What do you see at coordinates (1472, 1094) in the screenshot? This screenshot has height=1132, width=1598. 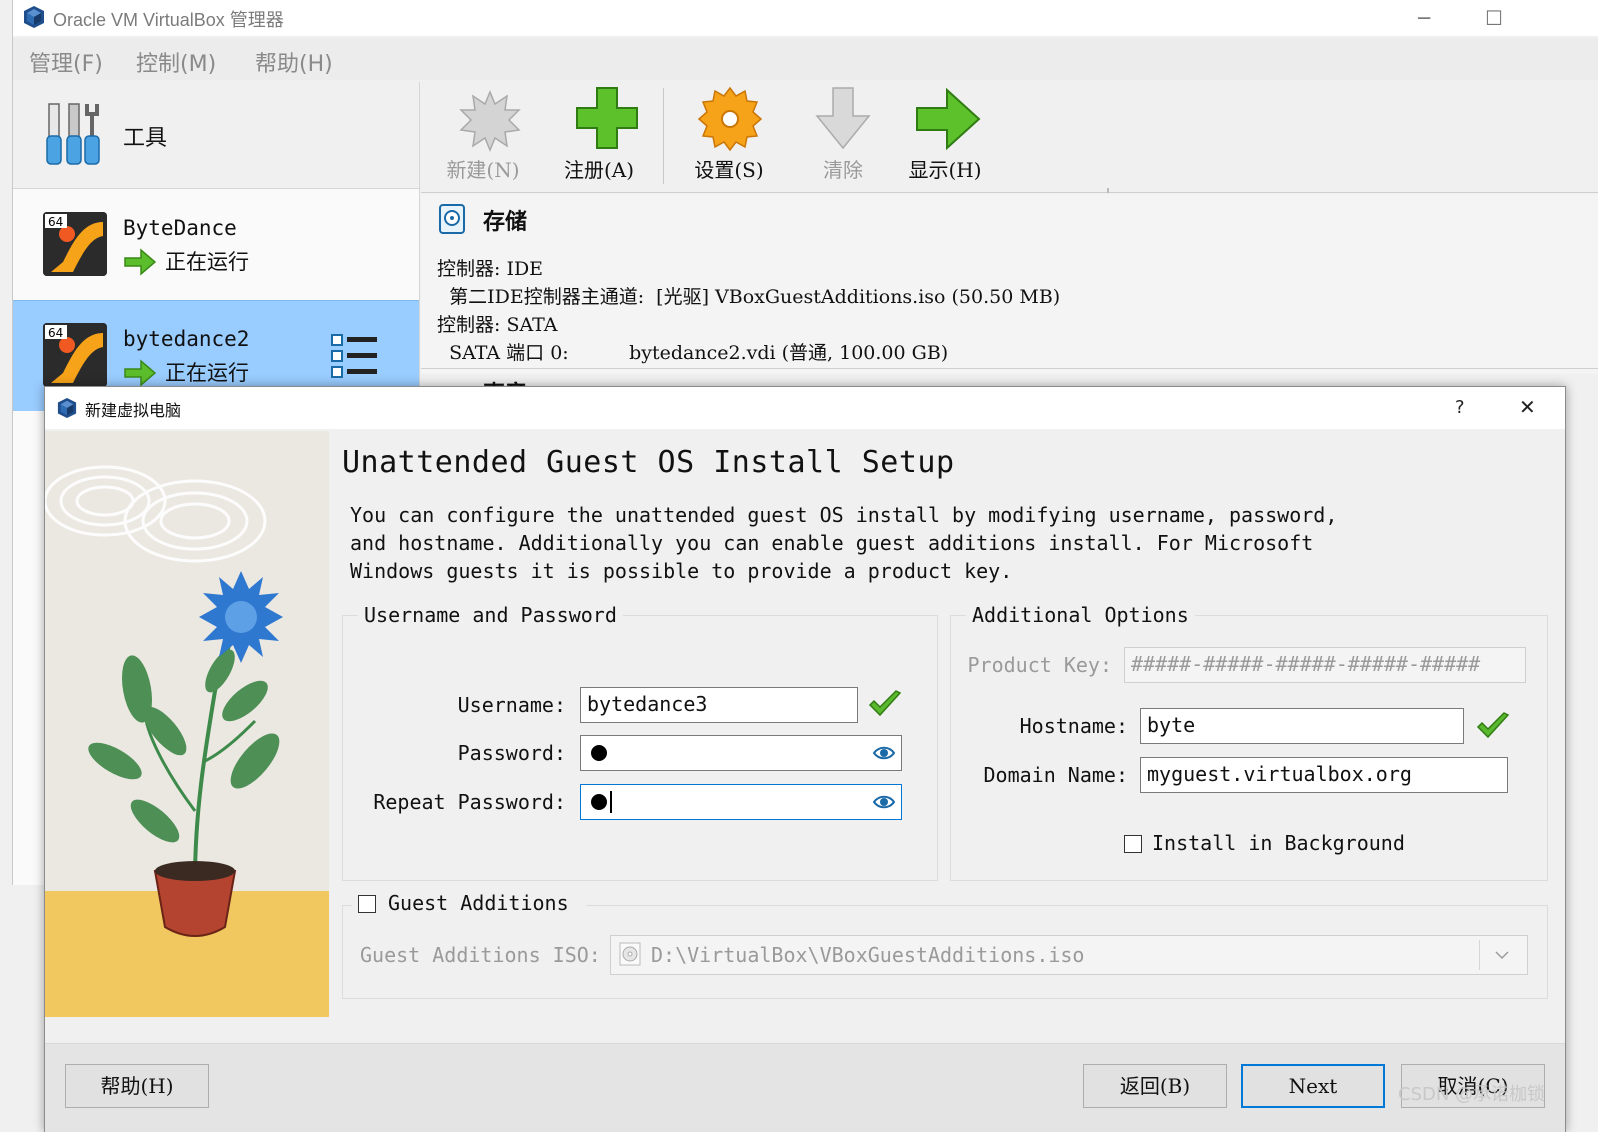 I see `watermark-text: CSDN @承诺枷锁` at bounding box center [1472, 1094].